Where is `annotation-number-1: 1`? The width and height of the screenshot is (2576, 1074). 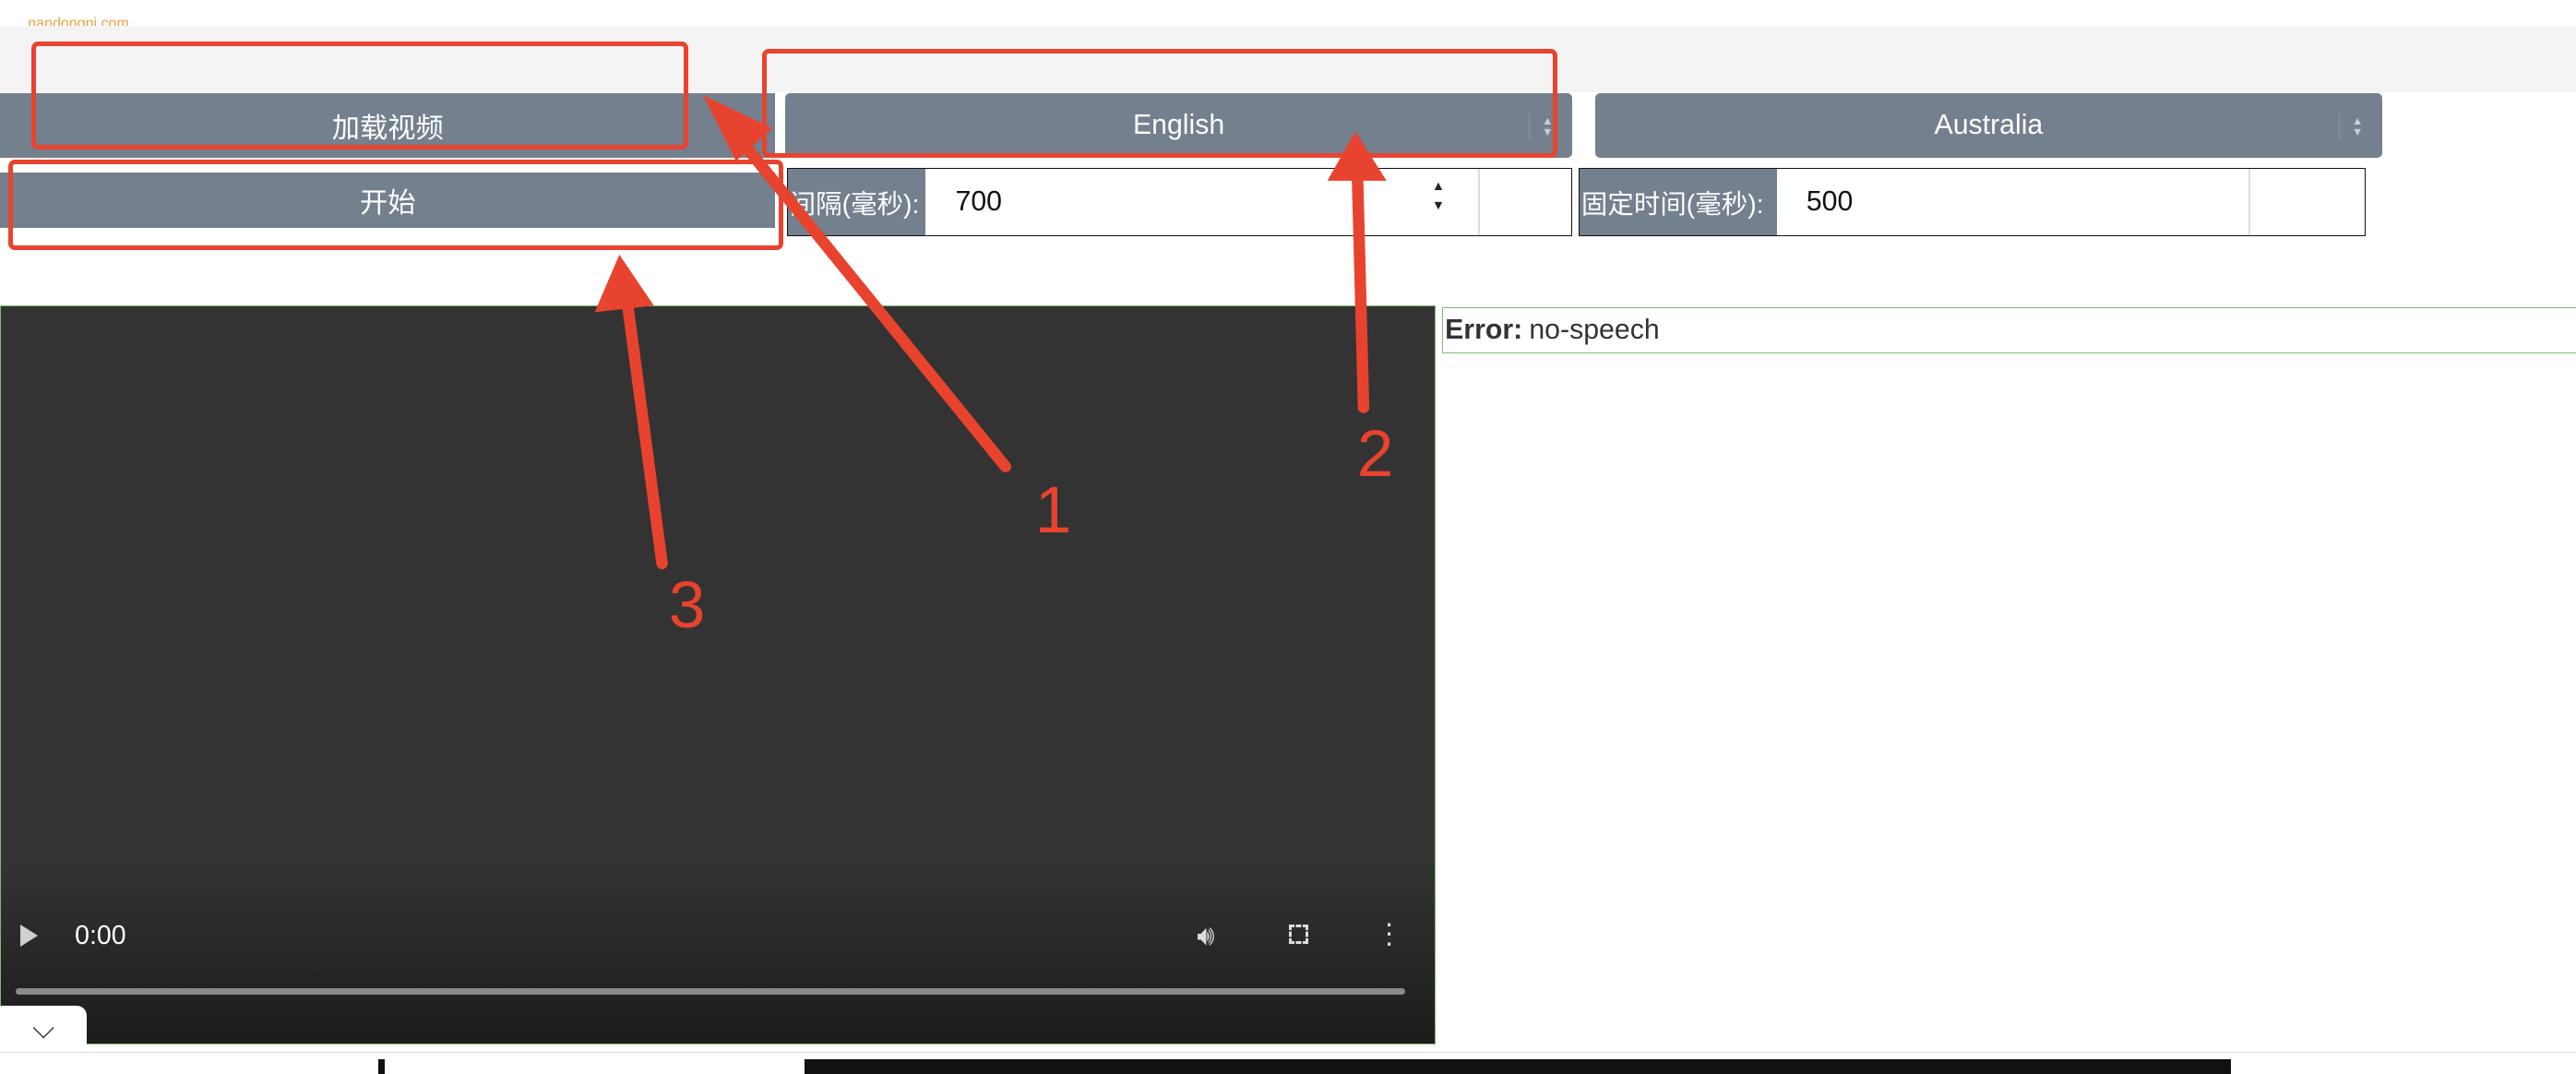
annotation-number-1: 1 is located at coordinates (1053, 510).